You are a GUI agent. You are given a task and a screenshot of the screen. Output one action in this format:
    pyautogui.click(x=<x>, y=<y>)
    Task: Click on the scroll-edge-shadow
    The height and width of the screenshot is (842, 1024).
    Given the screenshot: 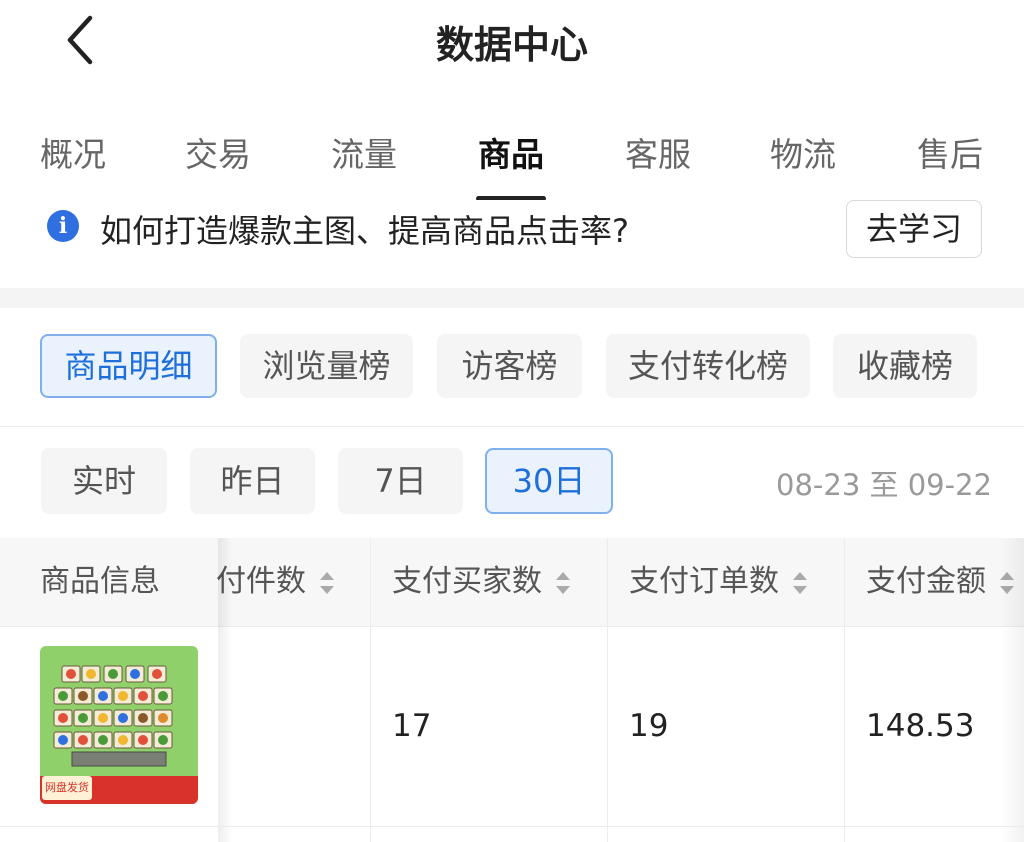 What is the action you would take?
    pyautogui.click(x=1012, y=690)
    